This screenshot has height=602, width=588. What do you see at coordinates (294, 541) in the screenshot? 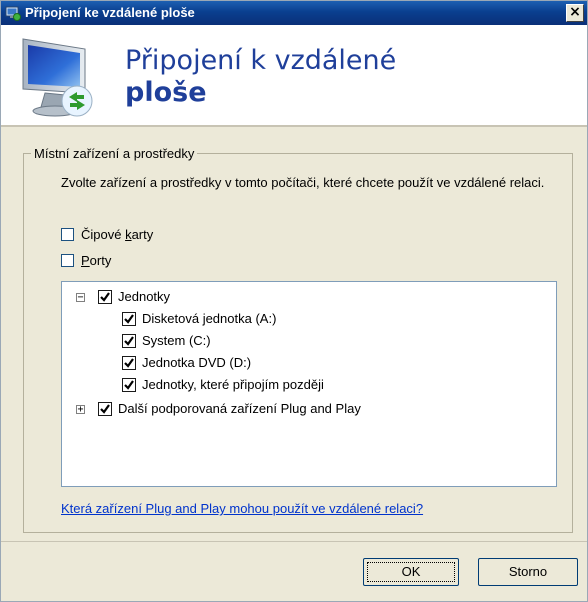
I see `footer-divider` at bounding box center [294, 541].